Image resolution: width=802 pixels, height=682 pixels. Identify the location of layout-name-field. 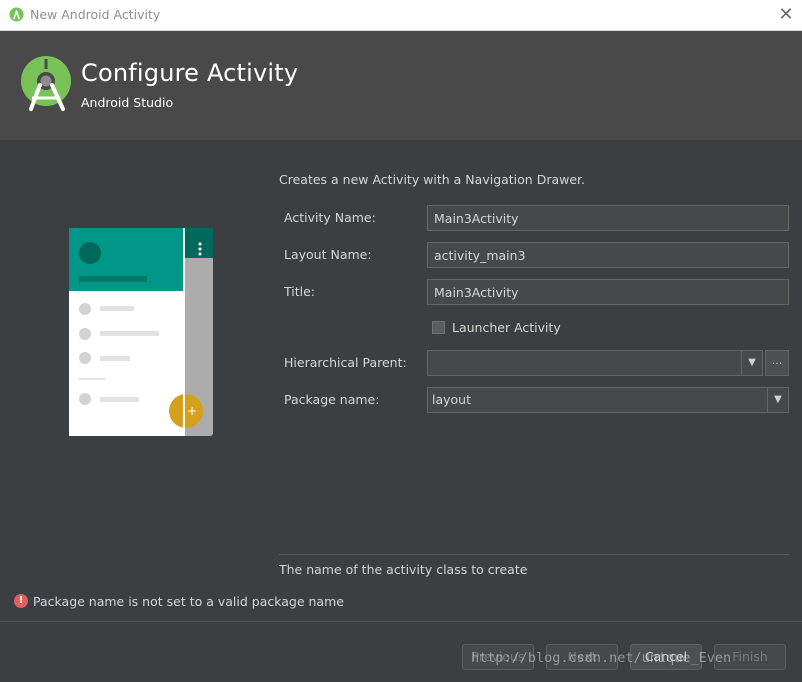
(608, 255).